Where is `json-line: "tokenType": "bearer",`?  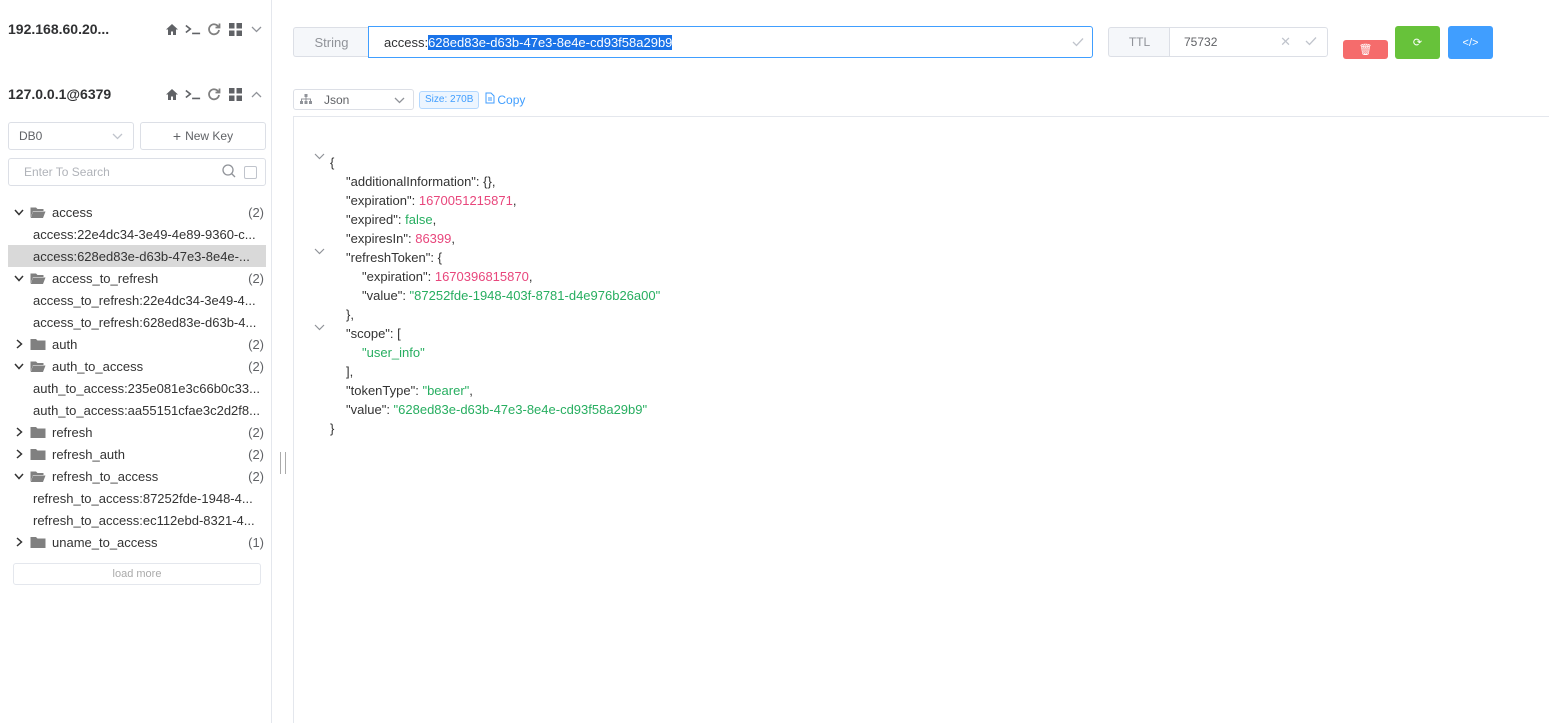 json-line: "tokenType": "bearer", is located at coordinates (409, 390).